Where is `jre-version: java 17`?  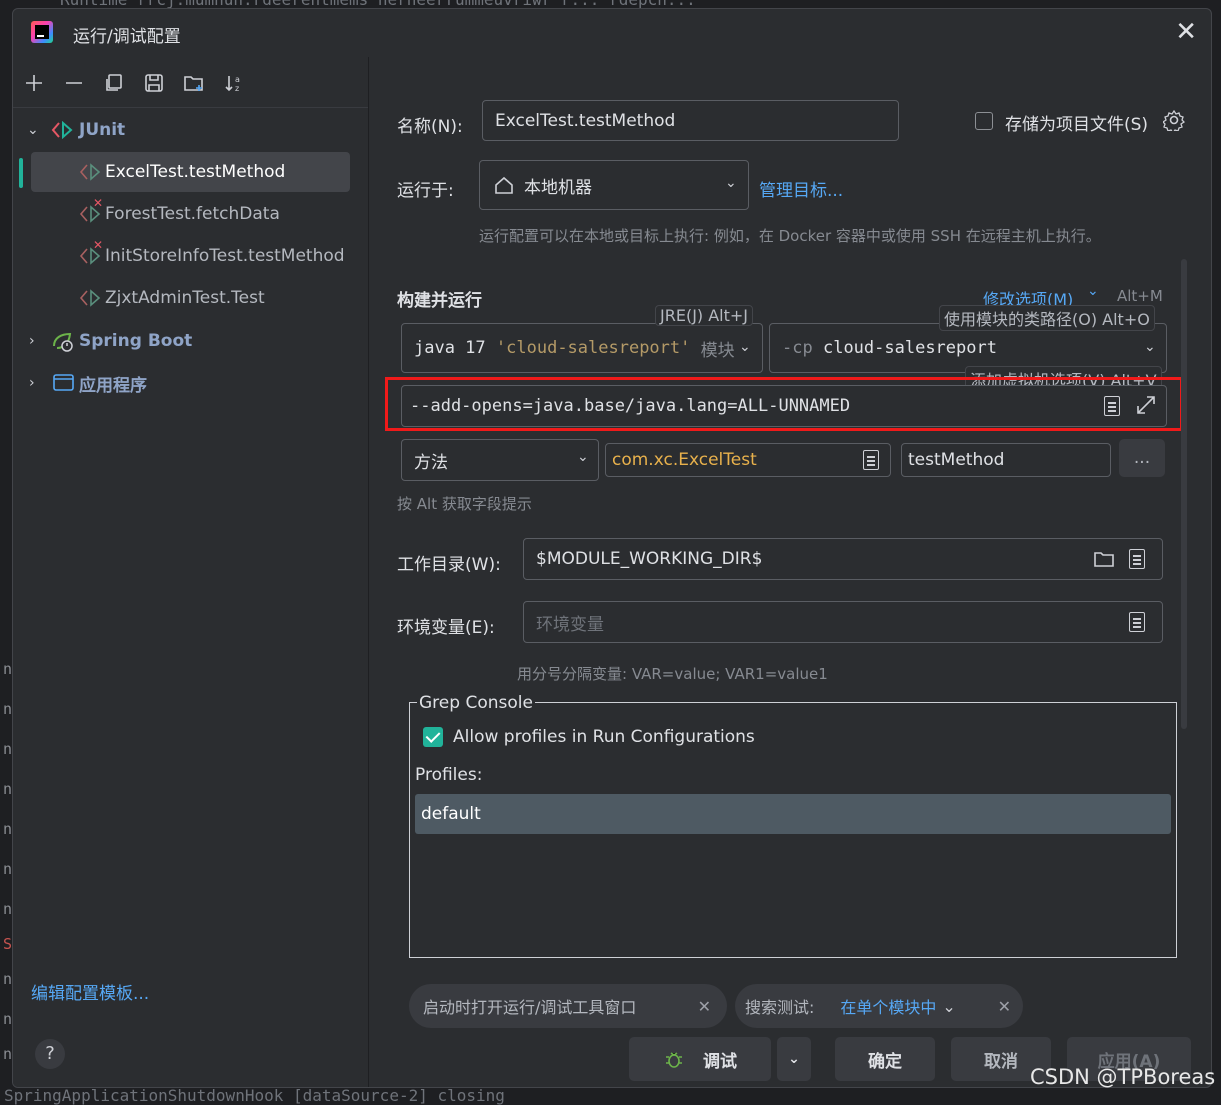
jre-version: java 17 is located at coordinates (450, 348).